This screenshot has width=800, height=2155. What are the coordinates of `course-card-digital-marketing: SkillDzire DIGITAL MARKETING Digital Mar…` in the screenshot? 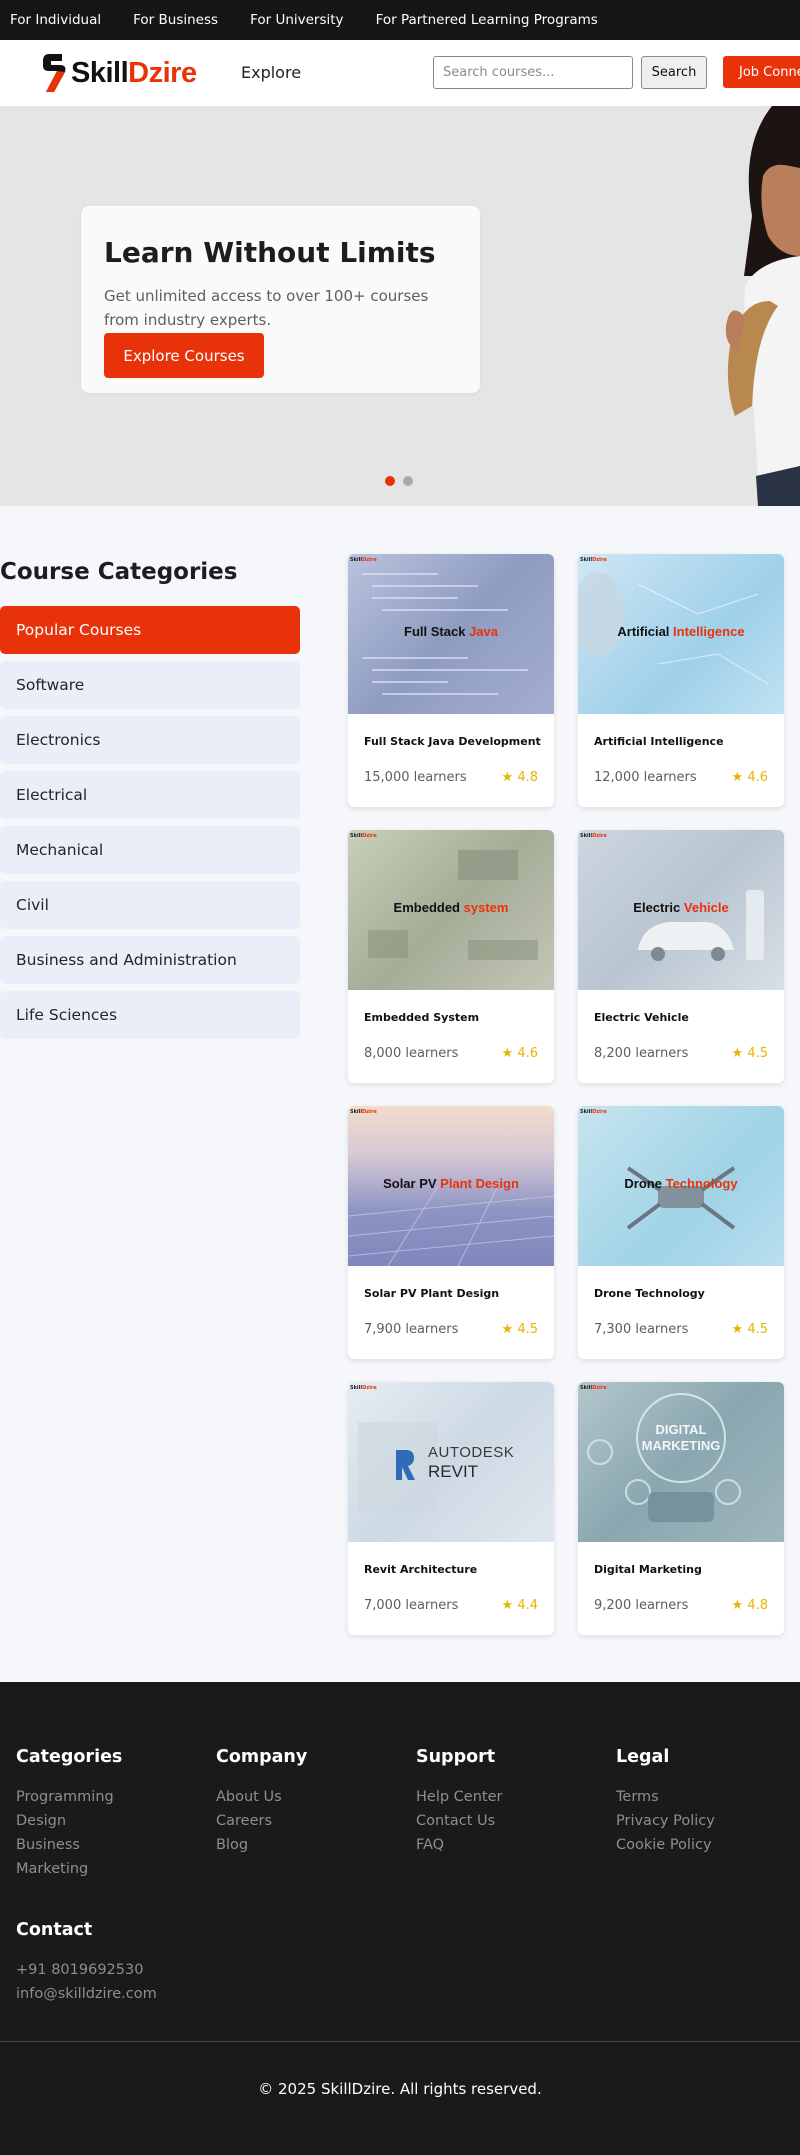 It's located at (681, 1508).